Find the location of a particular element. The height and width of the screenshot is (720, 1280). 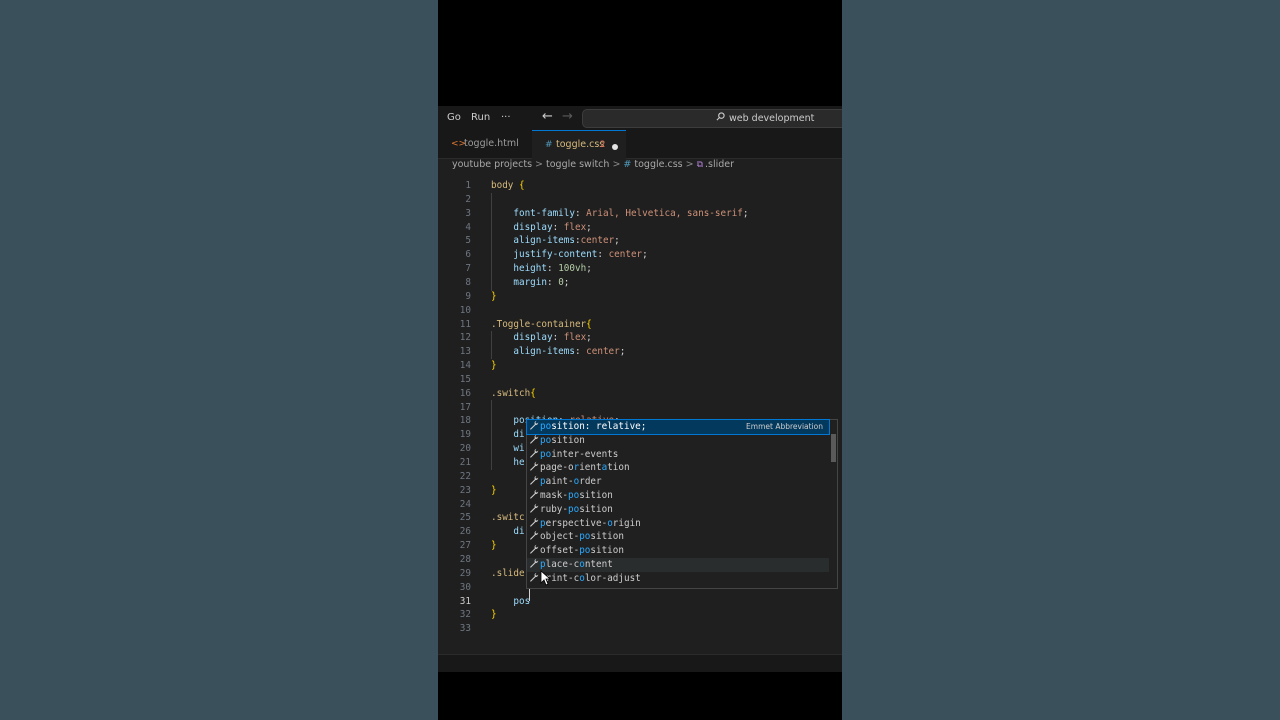

line-number: 30 is located at coordinates (465, 587).